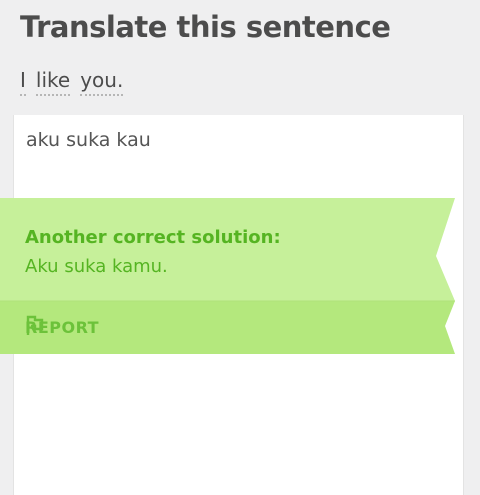 Image resolution: width=480 pixels, height=495 pixels. What do you see at coordinates (96, 266) in the screenshot?
I see `correct-solution-text: Aku suka kamu.` at bounding box center [96, 266].